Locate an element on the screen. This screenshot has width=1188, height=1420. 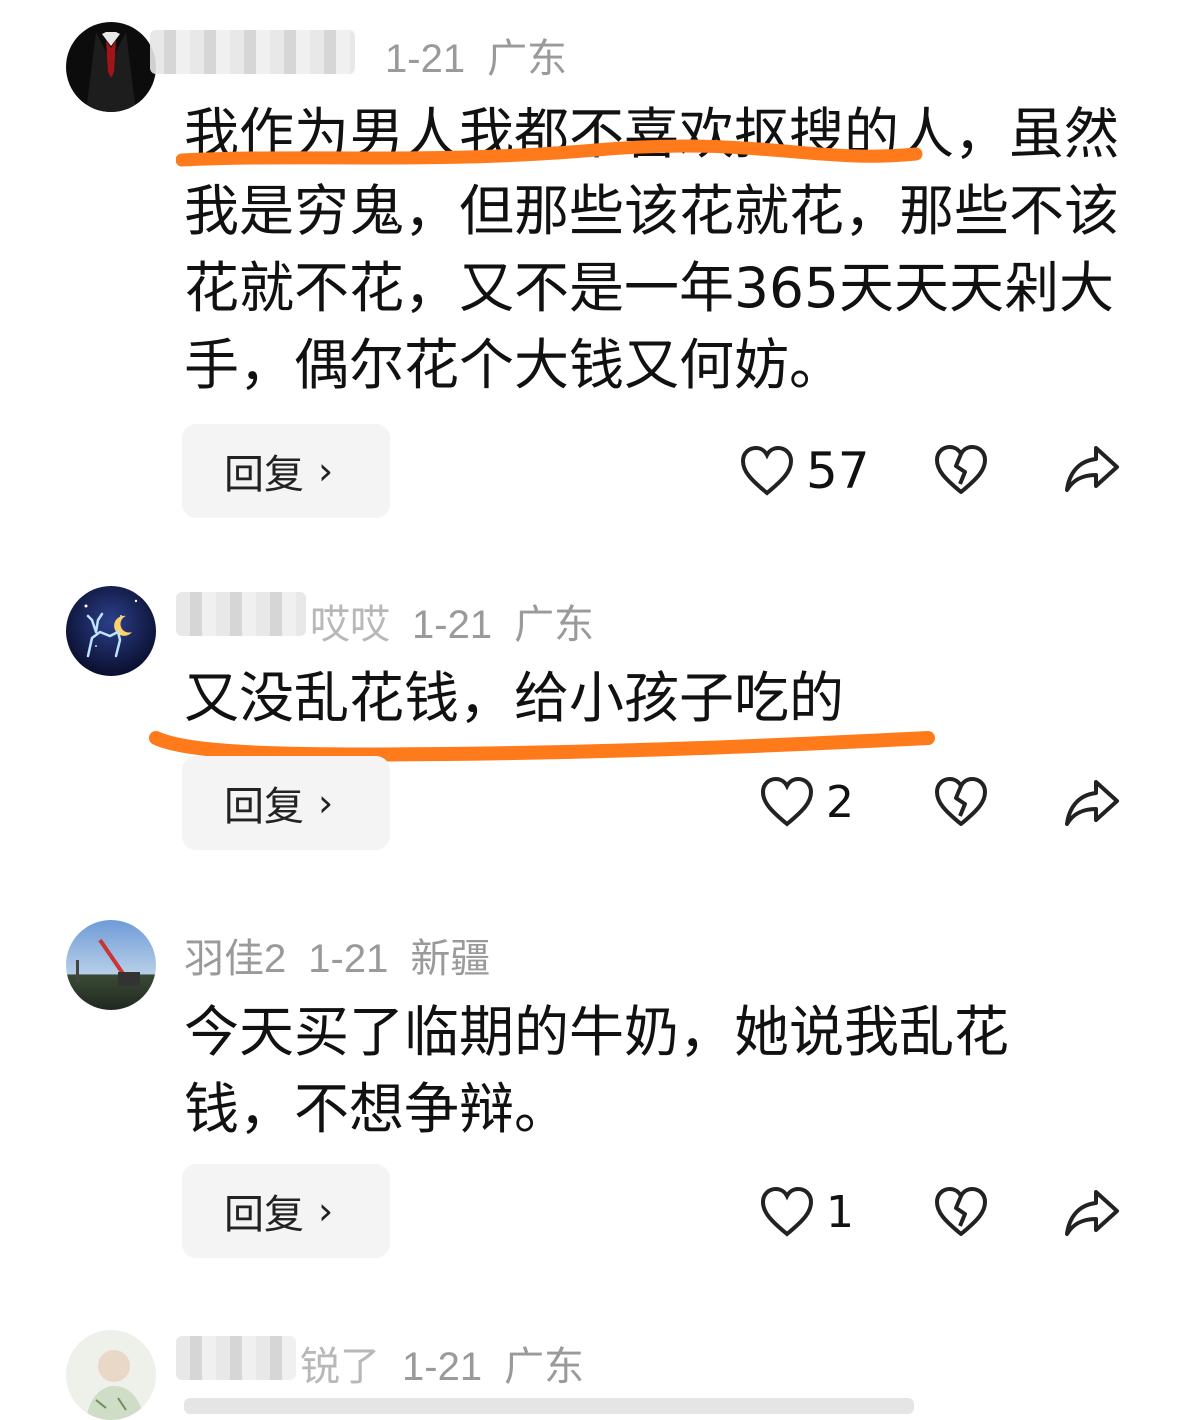
avatar-suit-image is located at coordinates (111, 67).